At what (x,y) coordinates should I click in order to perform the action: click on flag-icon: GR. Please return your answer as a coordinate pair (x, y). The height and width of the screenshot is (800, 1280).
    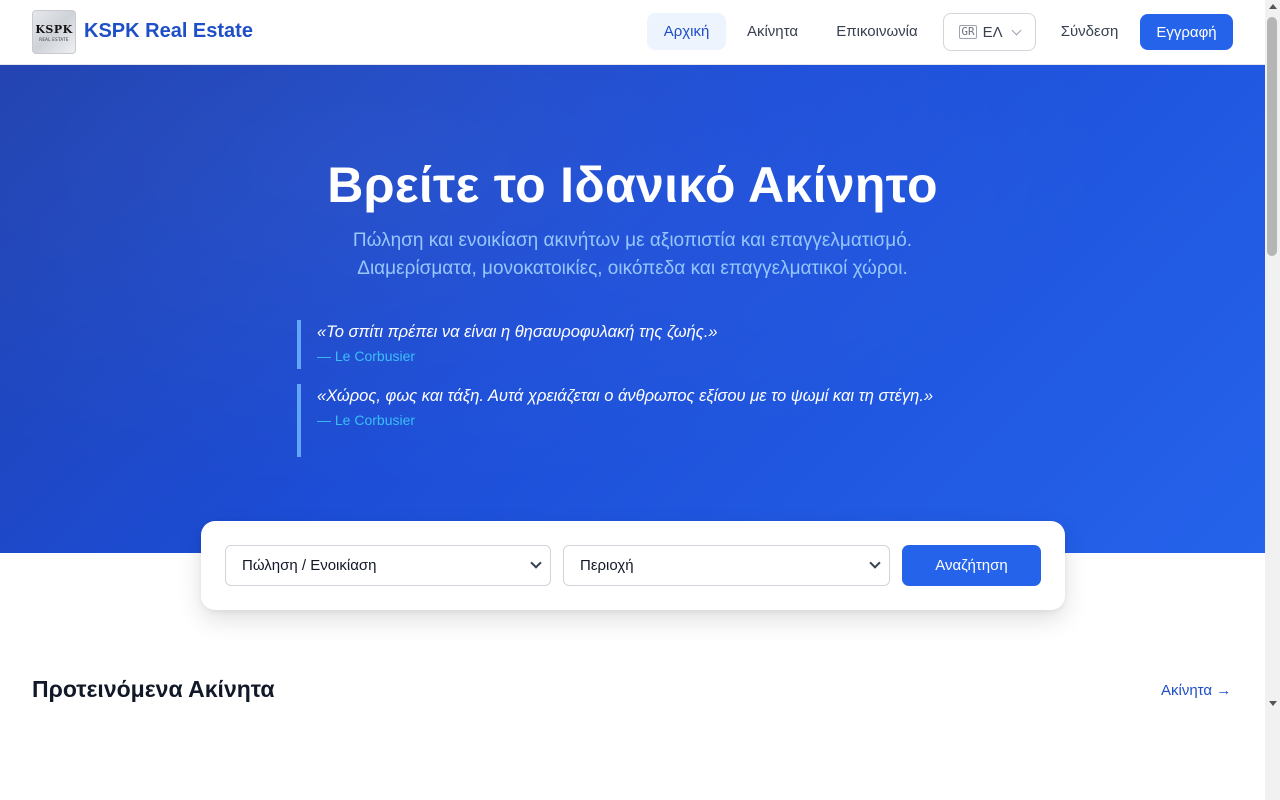
    Looking at the image, I should click on (968, 32).